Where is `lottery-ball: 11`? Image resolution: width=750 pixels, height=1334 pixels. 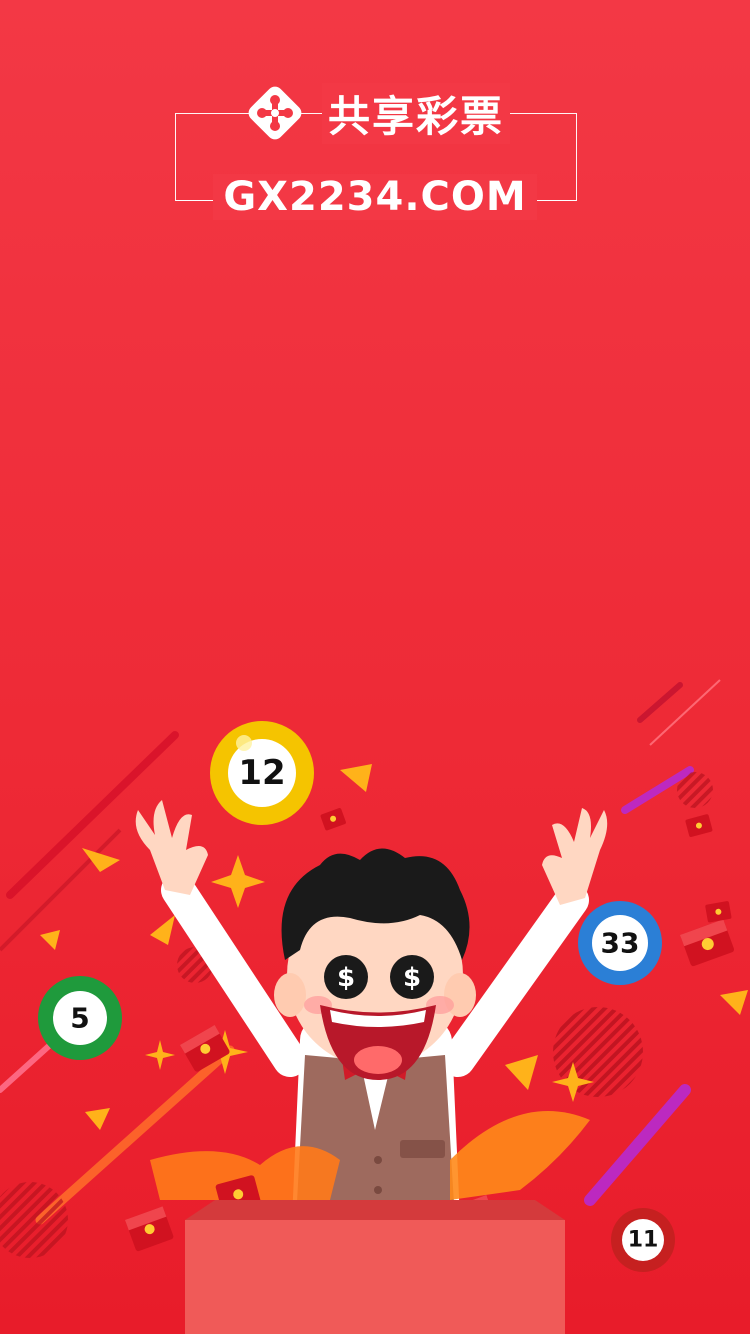
lottery-ball: 11 is located at coordinates (643, 1240).